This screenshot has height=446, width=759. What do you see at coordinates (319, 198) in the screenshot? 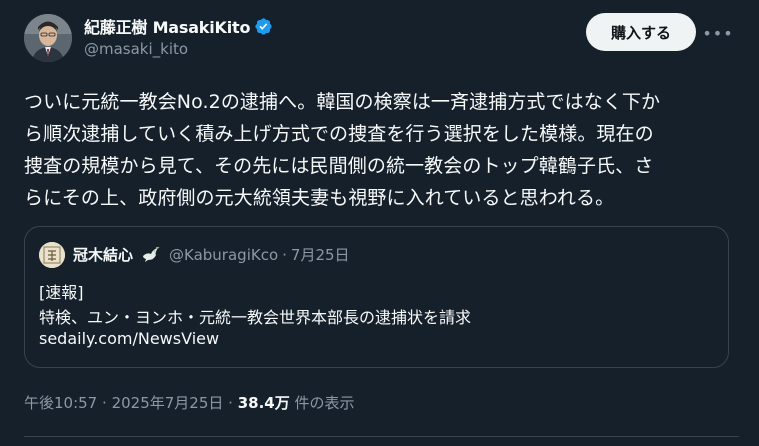
I see `tweet-text-line: らにその上、政府側の元大統領夫妻も視野に入れていると思われる。` at bounding box center [319, 198].